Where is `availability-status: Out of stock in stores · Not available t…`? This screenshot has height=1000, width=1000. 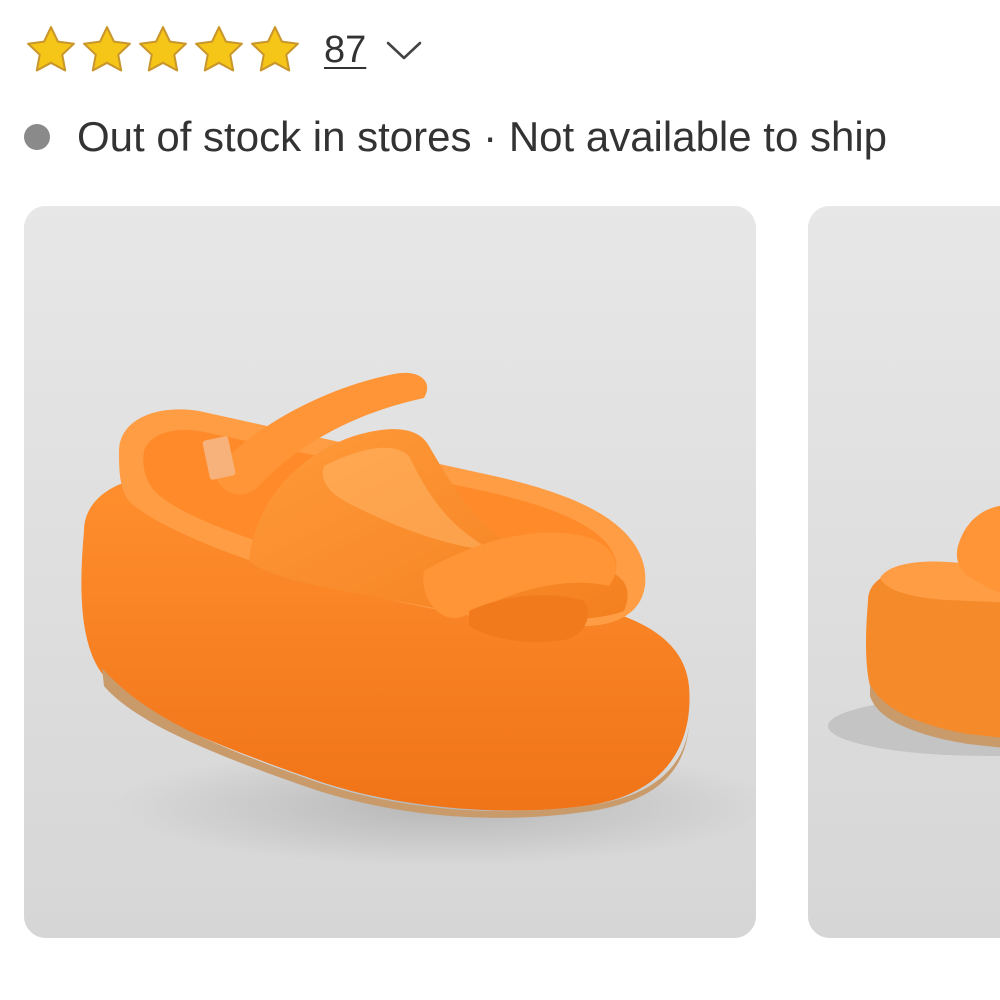 availability-status: Out of stock in stores · Not available t… is located at coordinates (455, 137).